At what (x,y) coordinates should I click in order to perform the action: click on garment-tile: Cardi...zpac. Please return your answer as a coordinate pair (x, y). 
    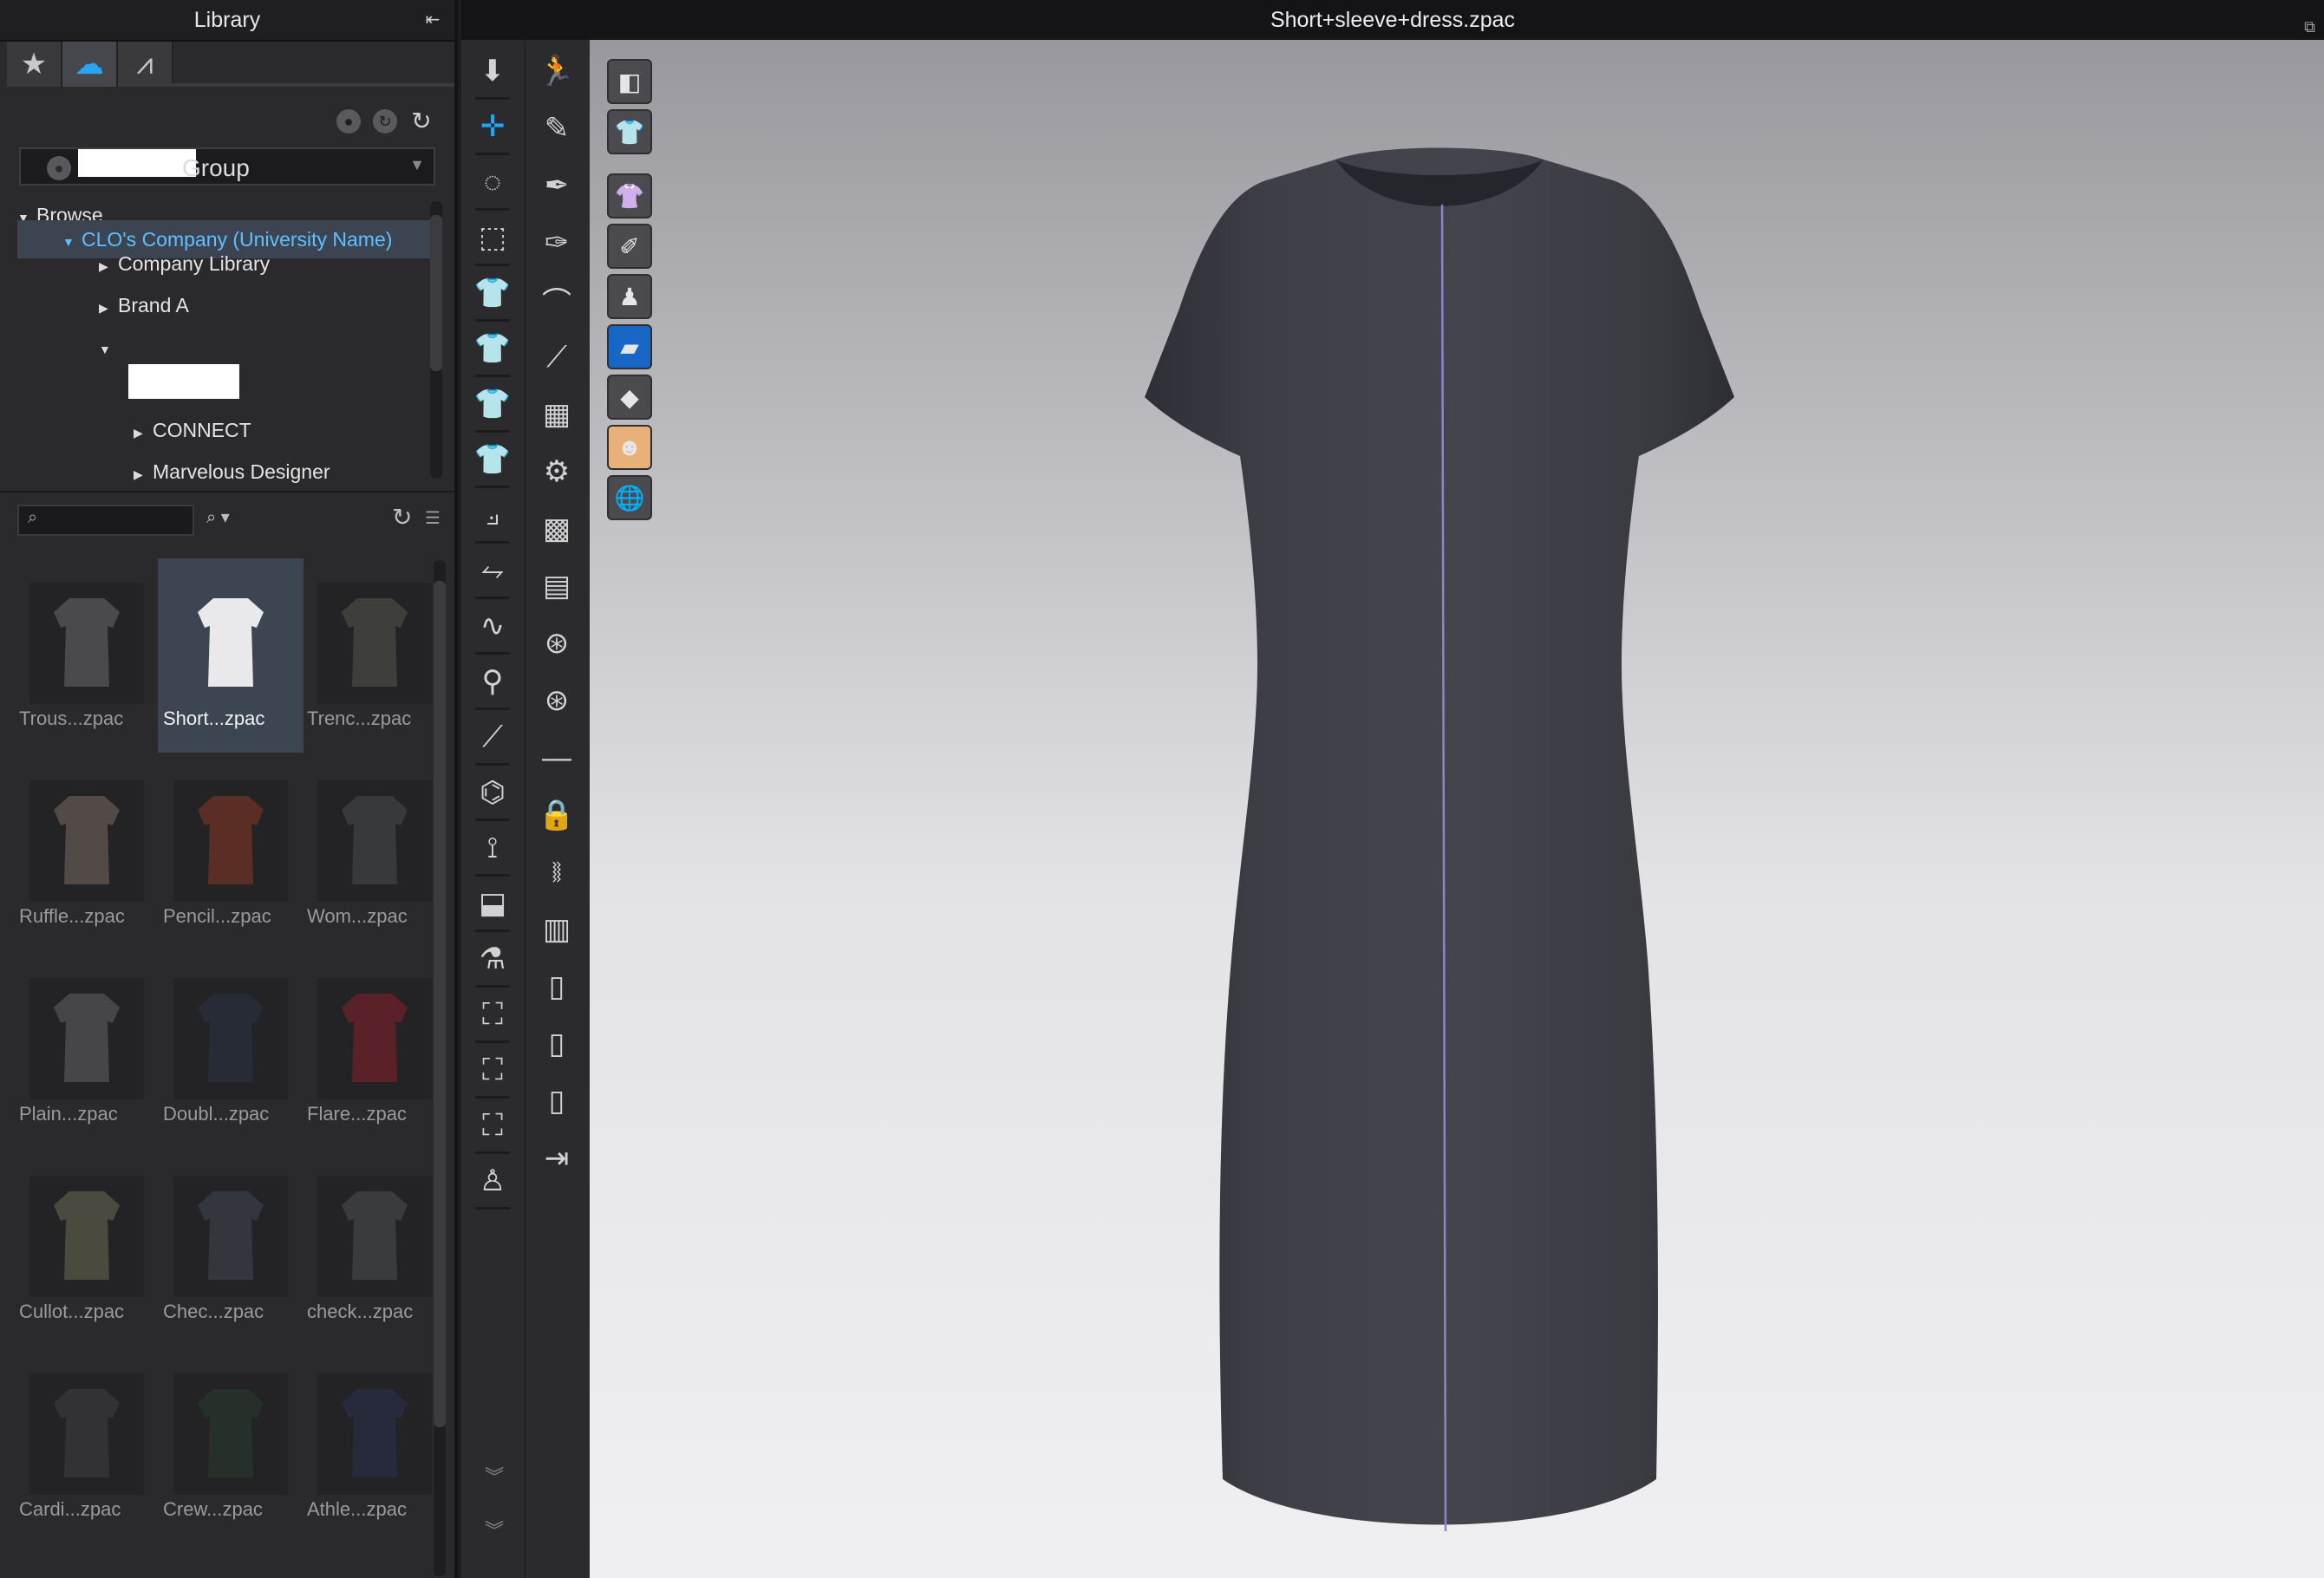
    Looking at the image, I should click on (87, 1446).